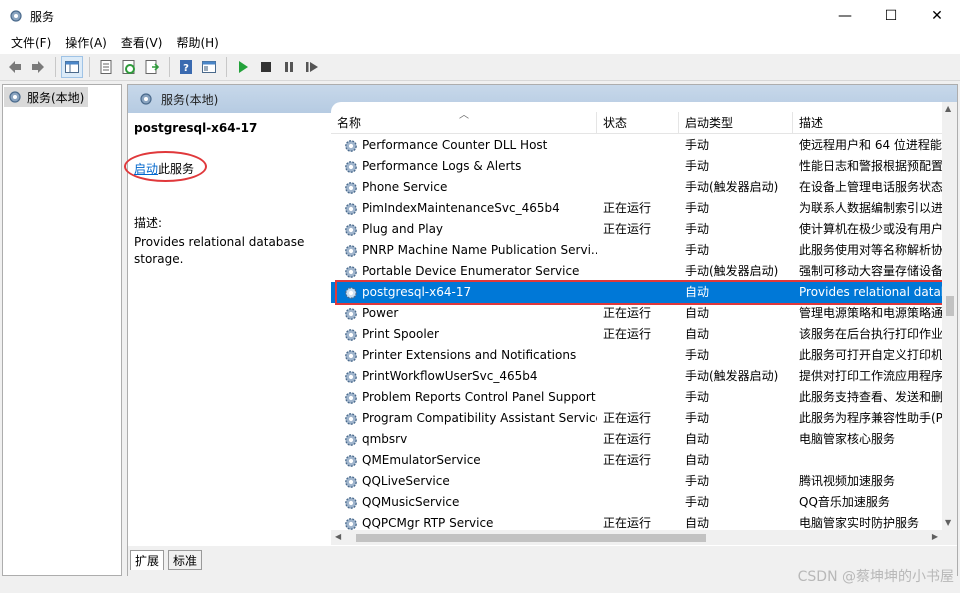 The width and height of the screenshot is (960, 593). I want to click on refresh-icon, so click(129, 67).